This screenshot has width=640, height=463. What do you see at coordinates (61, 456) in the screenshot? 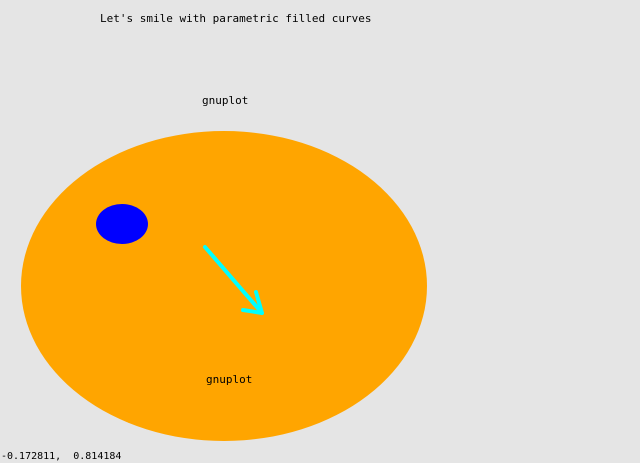
I see `mouse-coordinate-readout: -0.172811, 0.814184` at bounding box center [61, 456].